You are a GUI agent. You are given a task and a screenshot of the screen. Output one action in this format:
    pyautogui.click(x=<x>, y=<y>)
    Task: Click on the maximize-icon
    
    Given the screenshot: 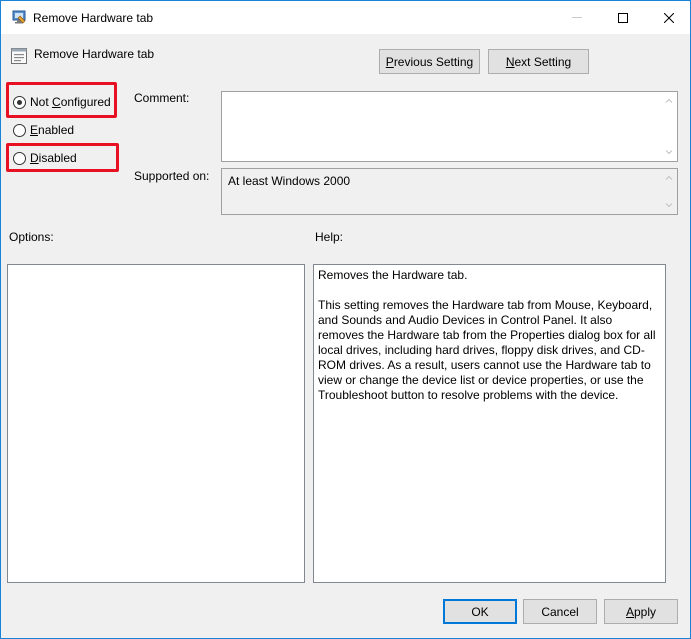 What is the action you would take?
    pyautogui.click(x=623, y=17)
    